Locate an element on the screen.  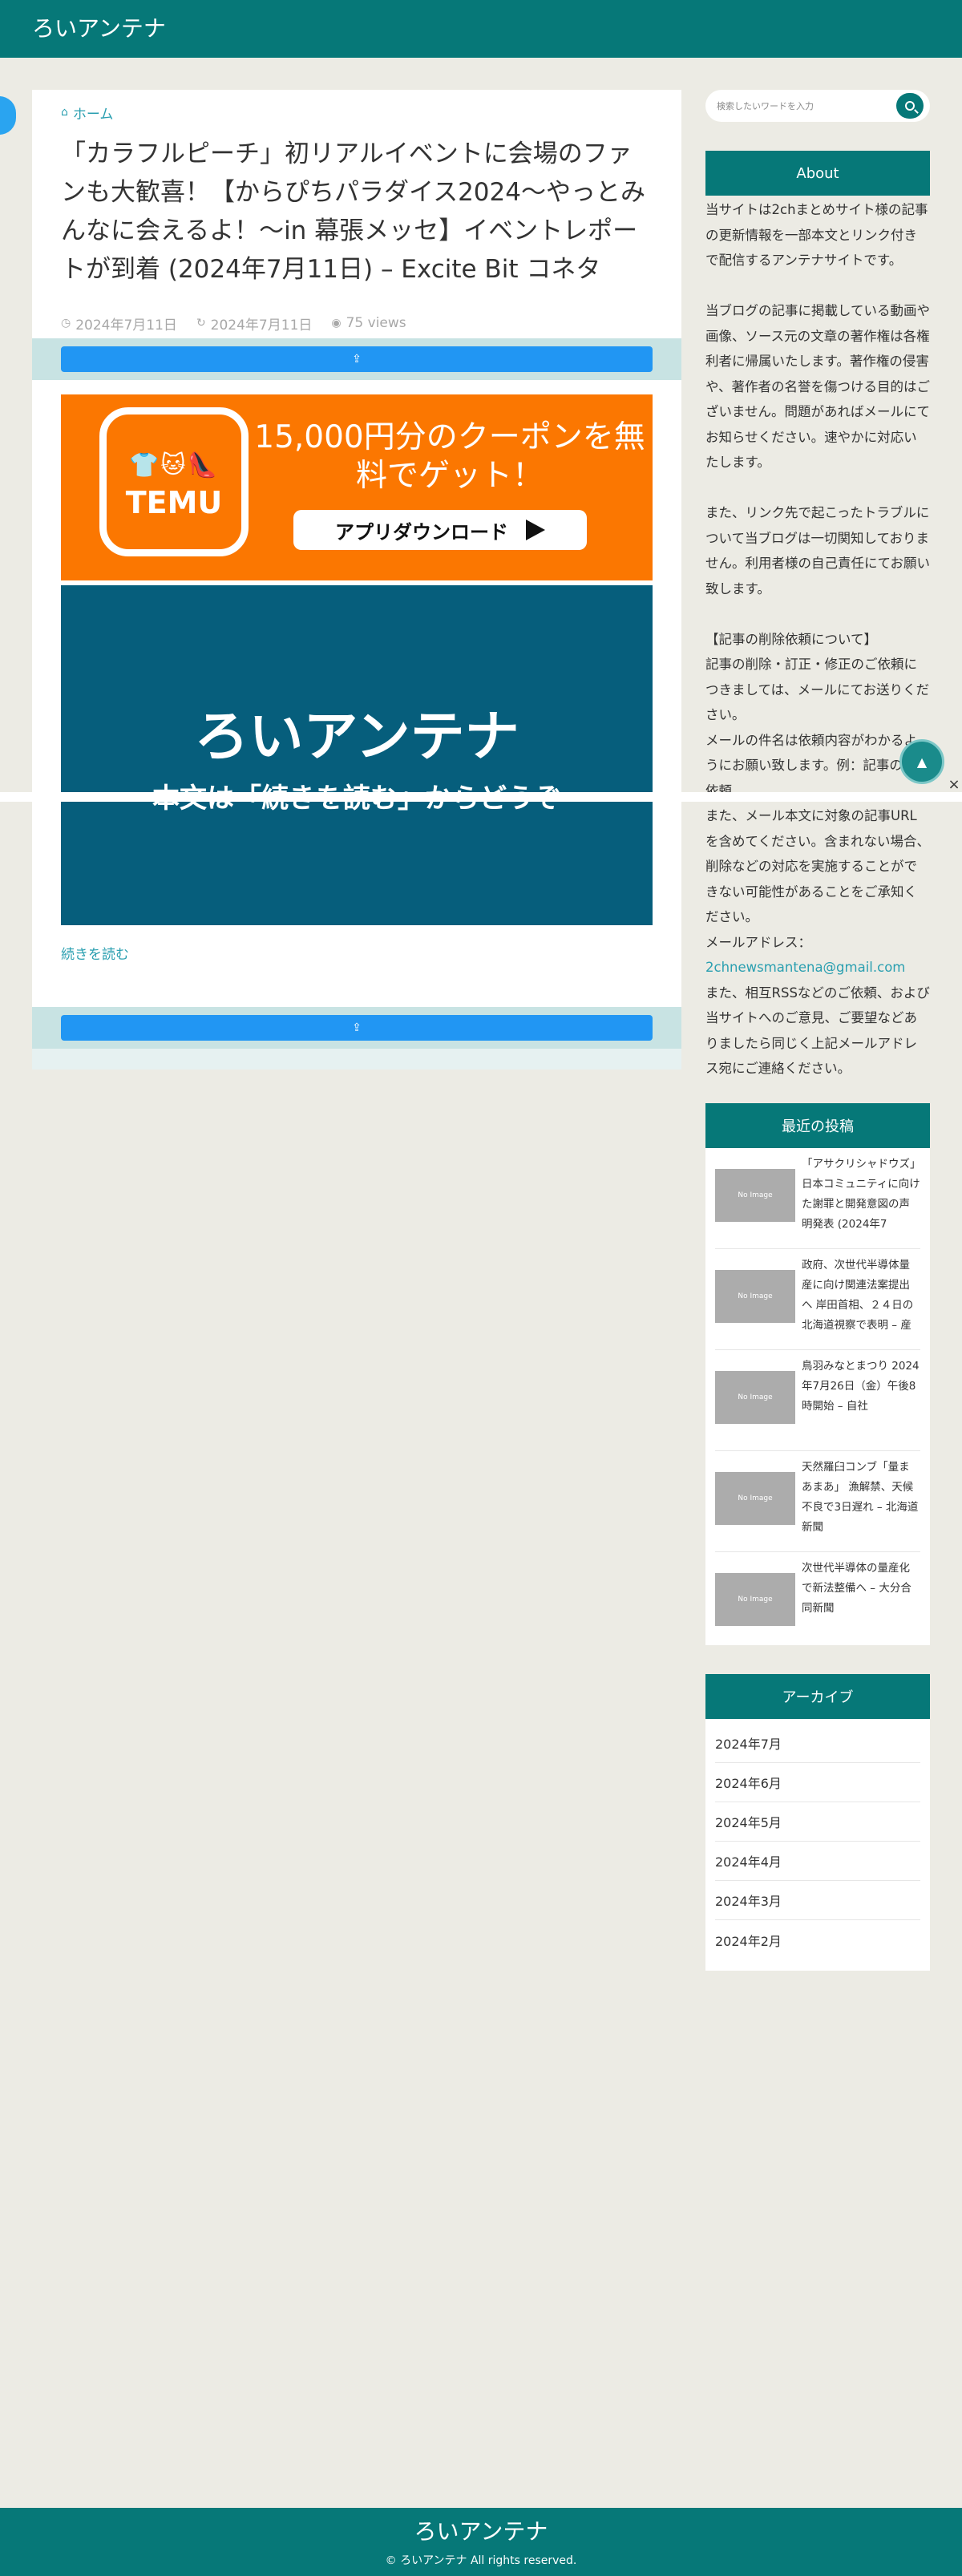
published-date: ◷ 2024年7月11日 is located at coordinates (119, 323).